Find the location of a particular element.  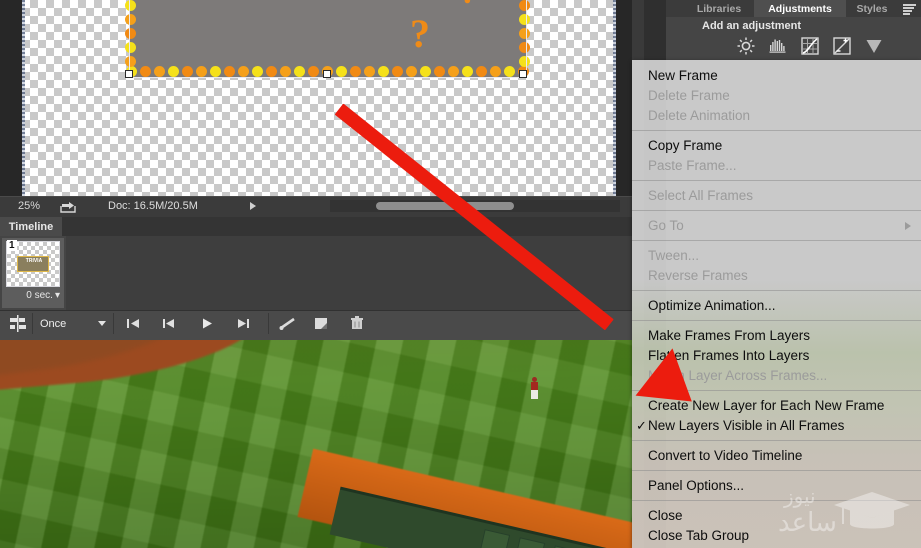

menu-item-copy-frame: Copy Frame is located at coordinates (776, 146).